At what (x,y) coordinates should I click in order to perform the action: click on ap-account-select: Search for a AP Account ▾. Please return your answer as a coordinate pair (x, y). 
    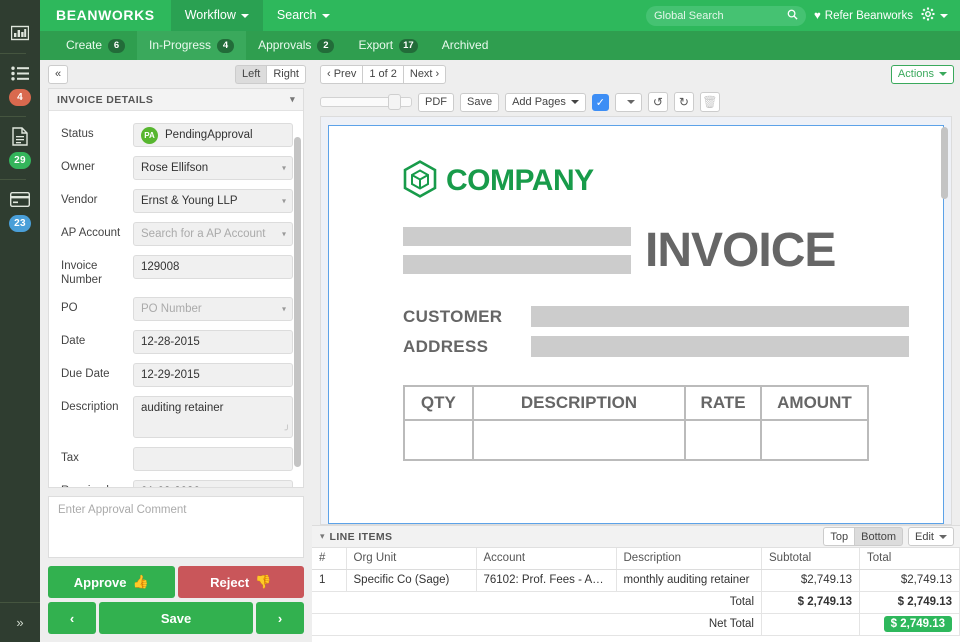
    Looking at the image, I should click on (213, 234).